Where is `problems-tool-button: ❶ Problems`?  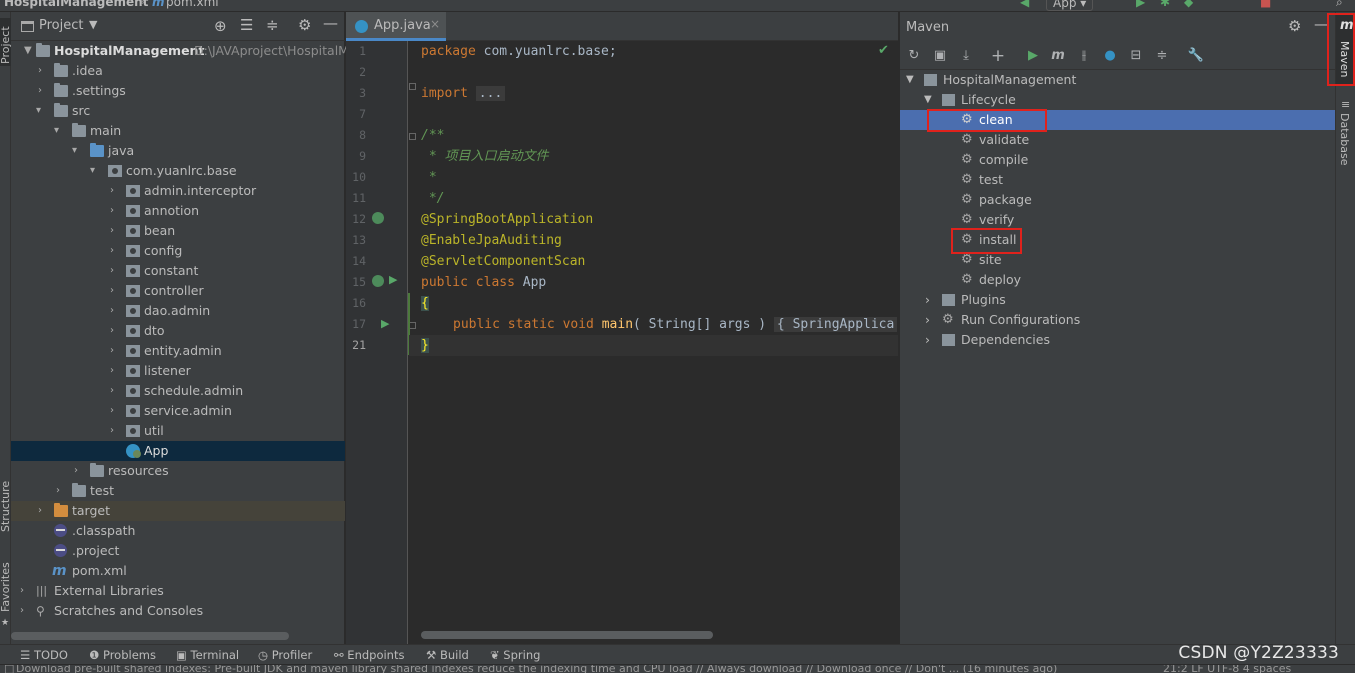 problems-tool-button: ❶ Problems is located at coordinates (122, 655).